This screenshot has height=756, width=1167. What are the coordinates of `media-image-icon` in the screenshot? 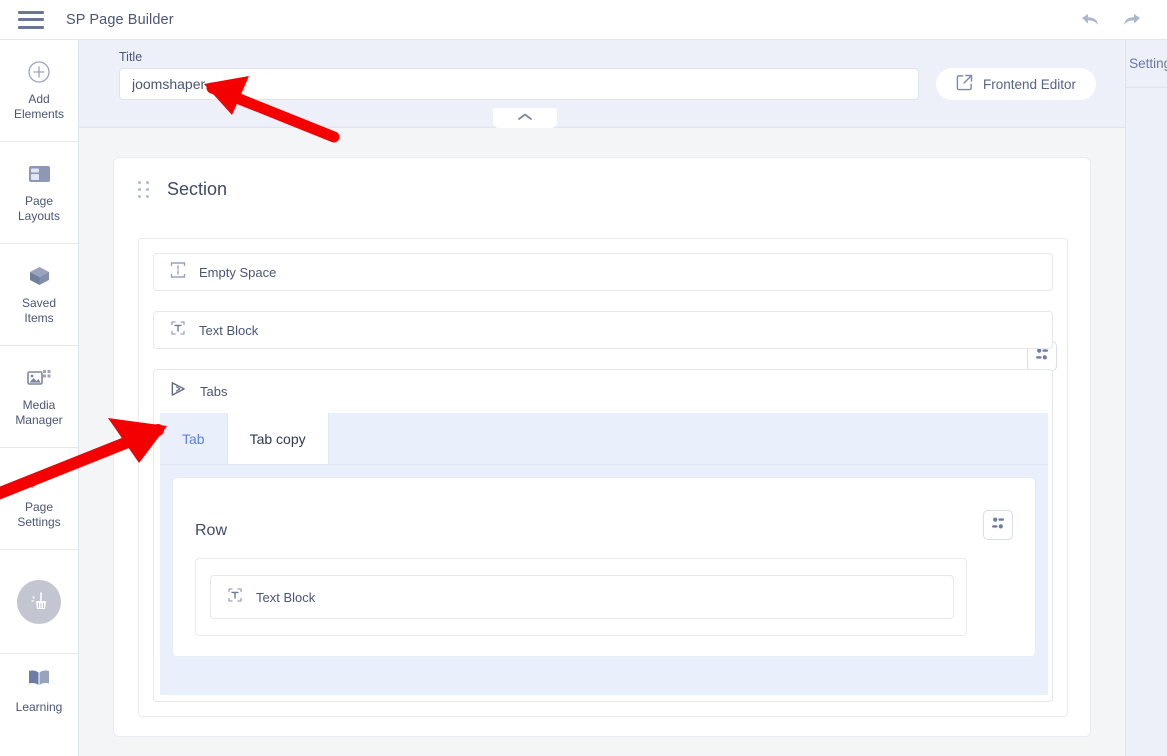 It's located at (39, 378).